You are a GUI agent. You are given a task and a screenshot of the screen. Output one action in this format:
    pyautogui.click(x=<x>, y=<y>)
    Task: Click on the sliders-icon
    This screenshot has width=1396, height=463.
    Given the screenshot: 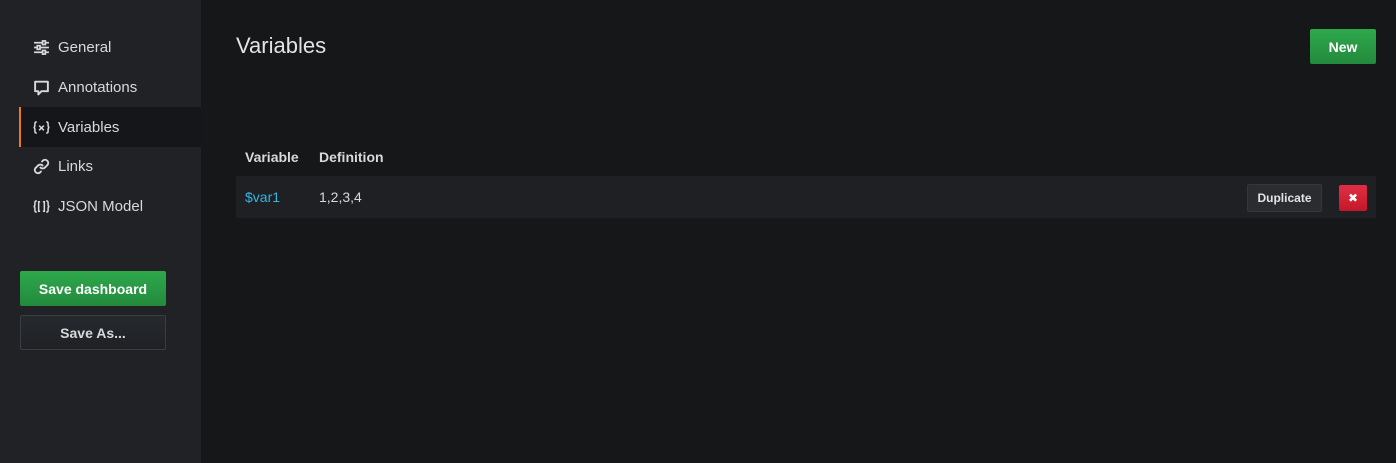 What is the action you would take?
    pyautogui.click(x=41, y=48)
    